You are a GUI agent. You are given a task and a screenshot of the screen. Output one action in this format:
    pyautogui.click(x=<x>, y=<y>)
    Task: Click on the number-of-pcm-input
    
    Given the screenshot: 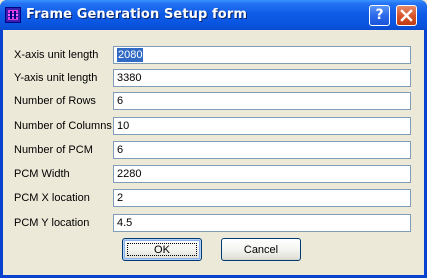 What is the action you would take?
    pyautogui.click(x=262, y=150)
    